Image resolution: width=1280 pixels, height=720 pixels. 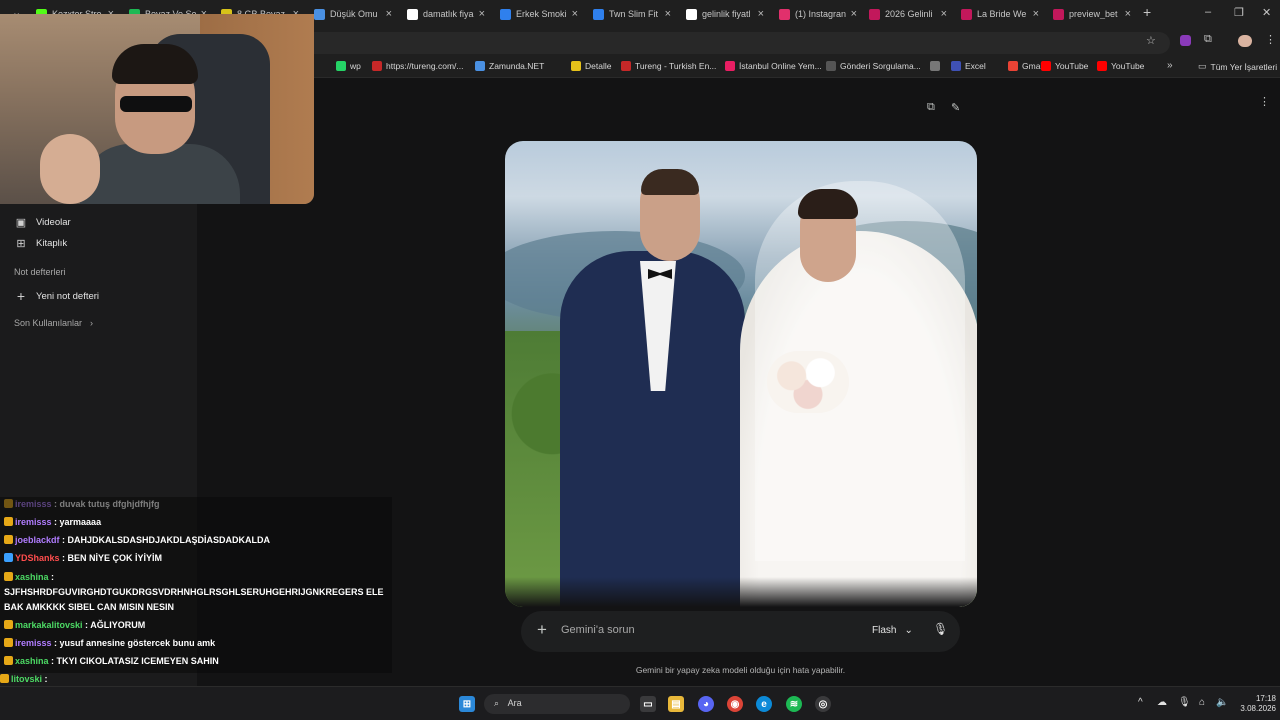 What do you see at coordinates (1151, 40) in the screenshot?
I see `bookmark-star-icon: ☆` at bounding box center [1151, 40].